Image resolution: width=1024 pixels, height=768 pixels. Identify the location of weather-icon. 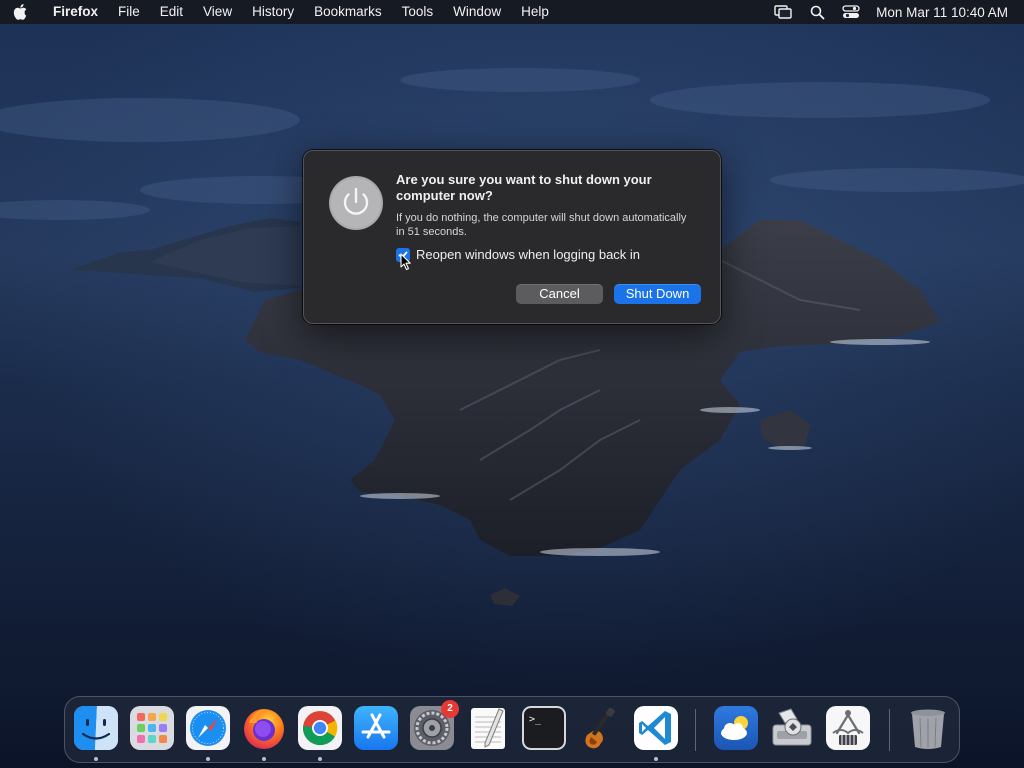
(736, 728).